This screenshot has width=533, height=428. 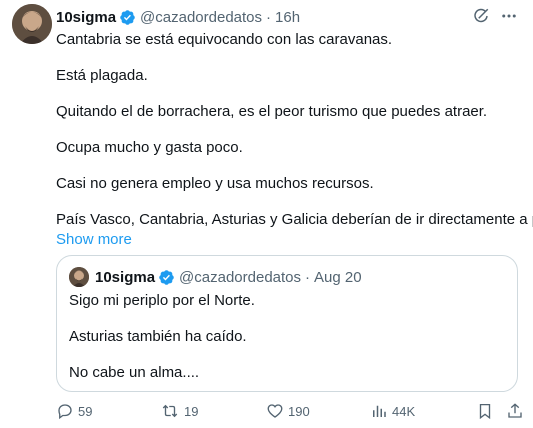 What do you see at coordinates (149, 147) in the screenshot?
I see `tweet-paragraph: Ocupa mucho y gasta poco.` at bounding box center [149, 147].